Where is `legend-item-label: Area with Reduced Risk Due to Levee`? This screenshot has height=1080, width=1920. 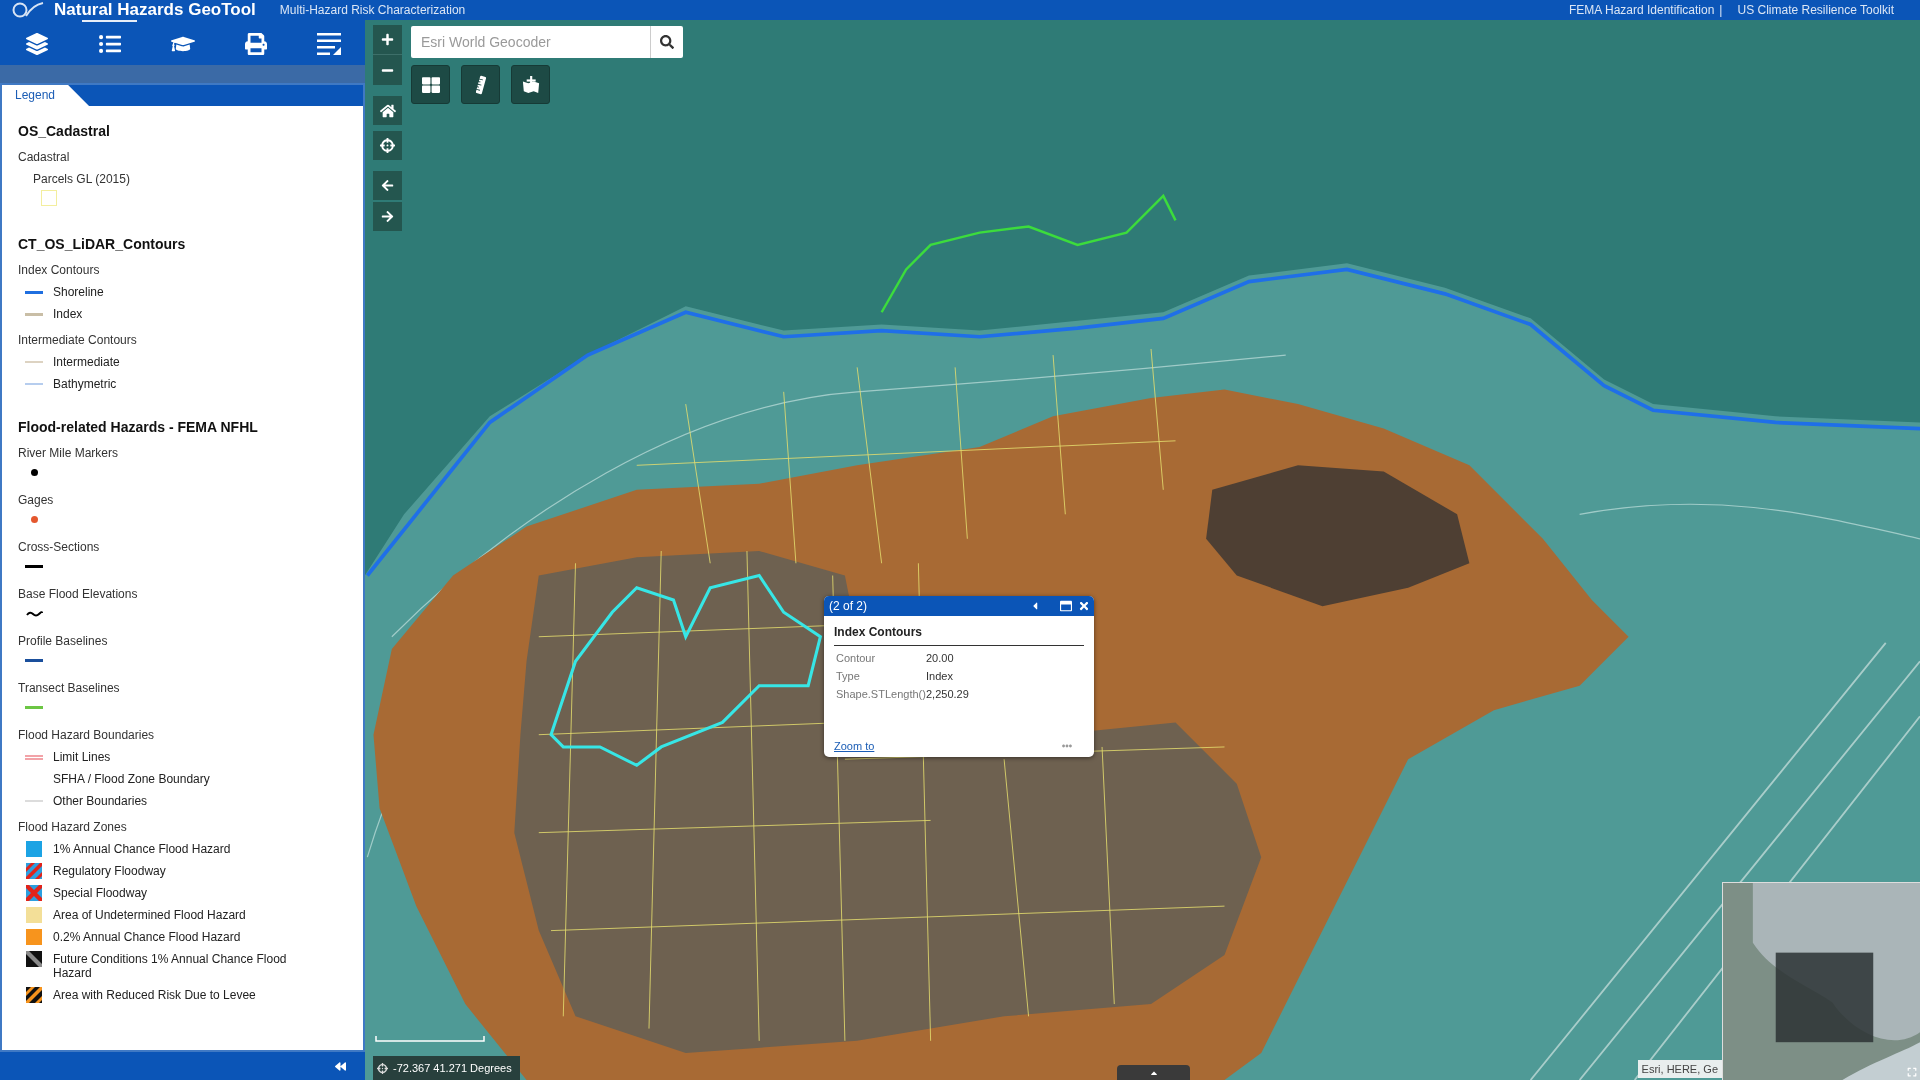 legend-item-label: Area with Reduced Risk Due to Levee is located at coordinates (155, 995).